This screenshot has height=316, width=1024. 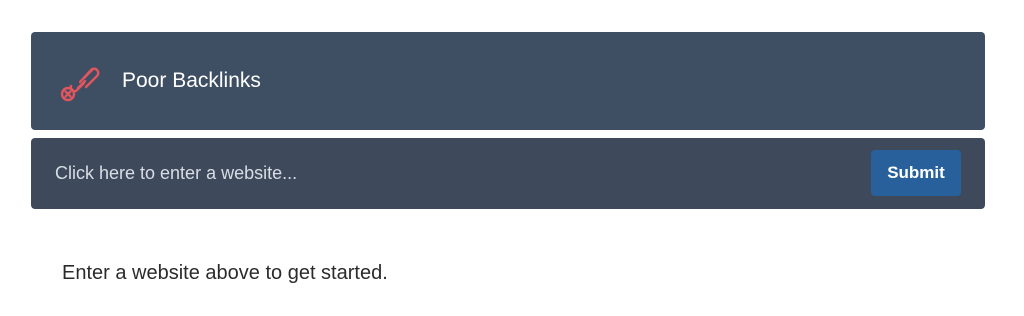 I want to click on page-title: Poor Backlinks, so click(x=191, y=80).